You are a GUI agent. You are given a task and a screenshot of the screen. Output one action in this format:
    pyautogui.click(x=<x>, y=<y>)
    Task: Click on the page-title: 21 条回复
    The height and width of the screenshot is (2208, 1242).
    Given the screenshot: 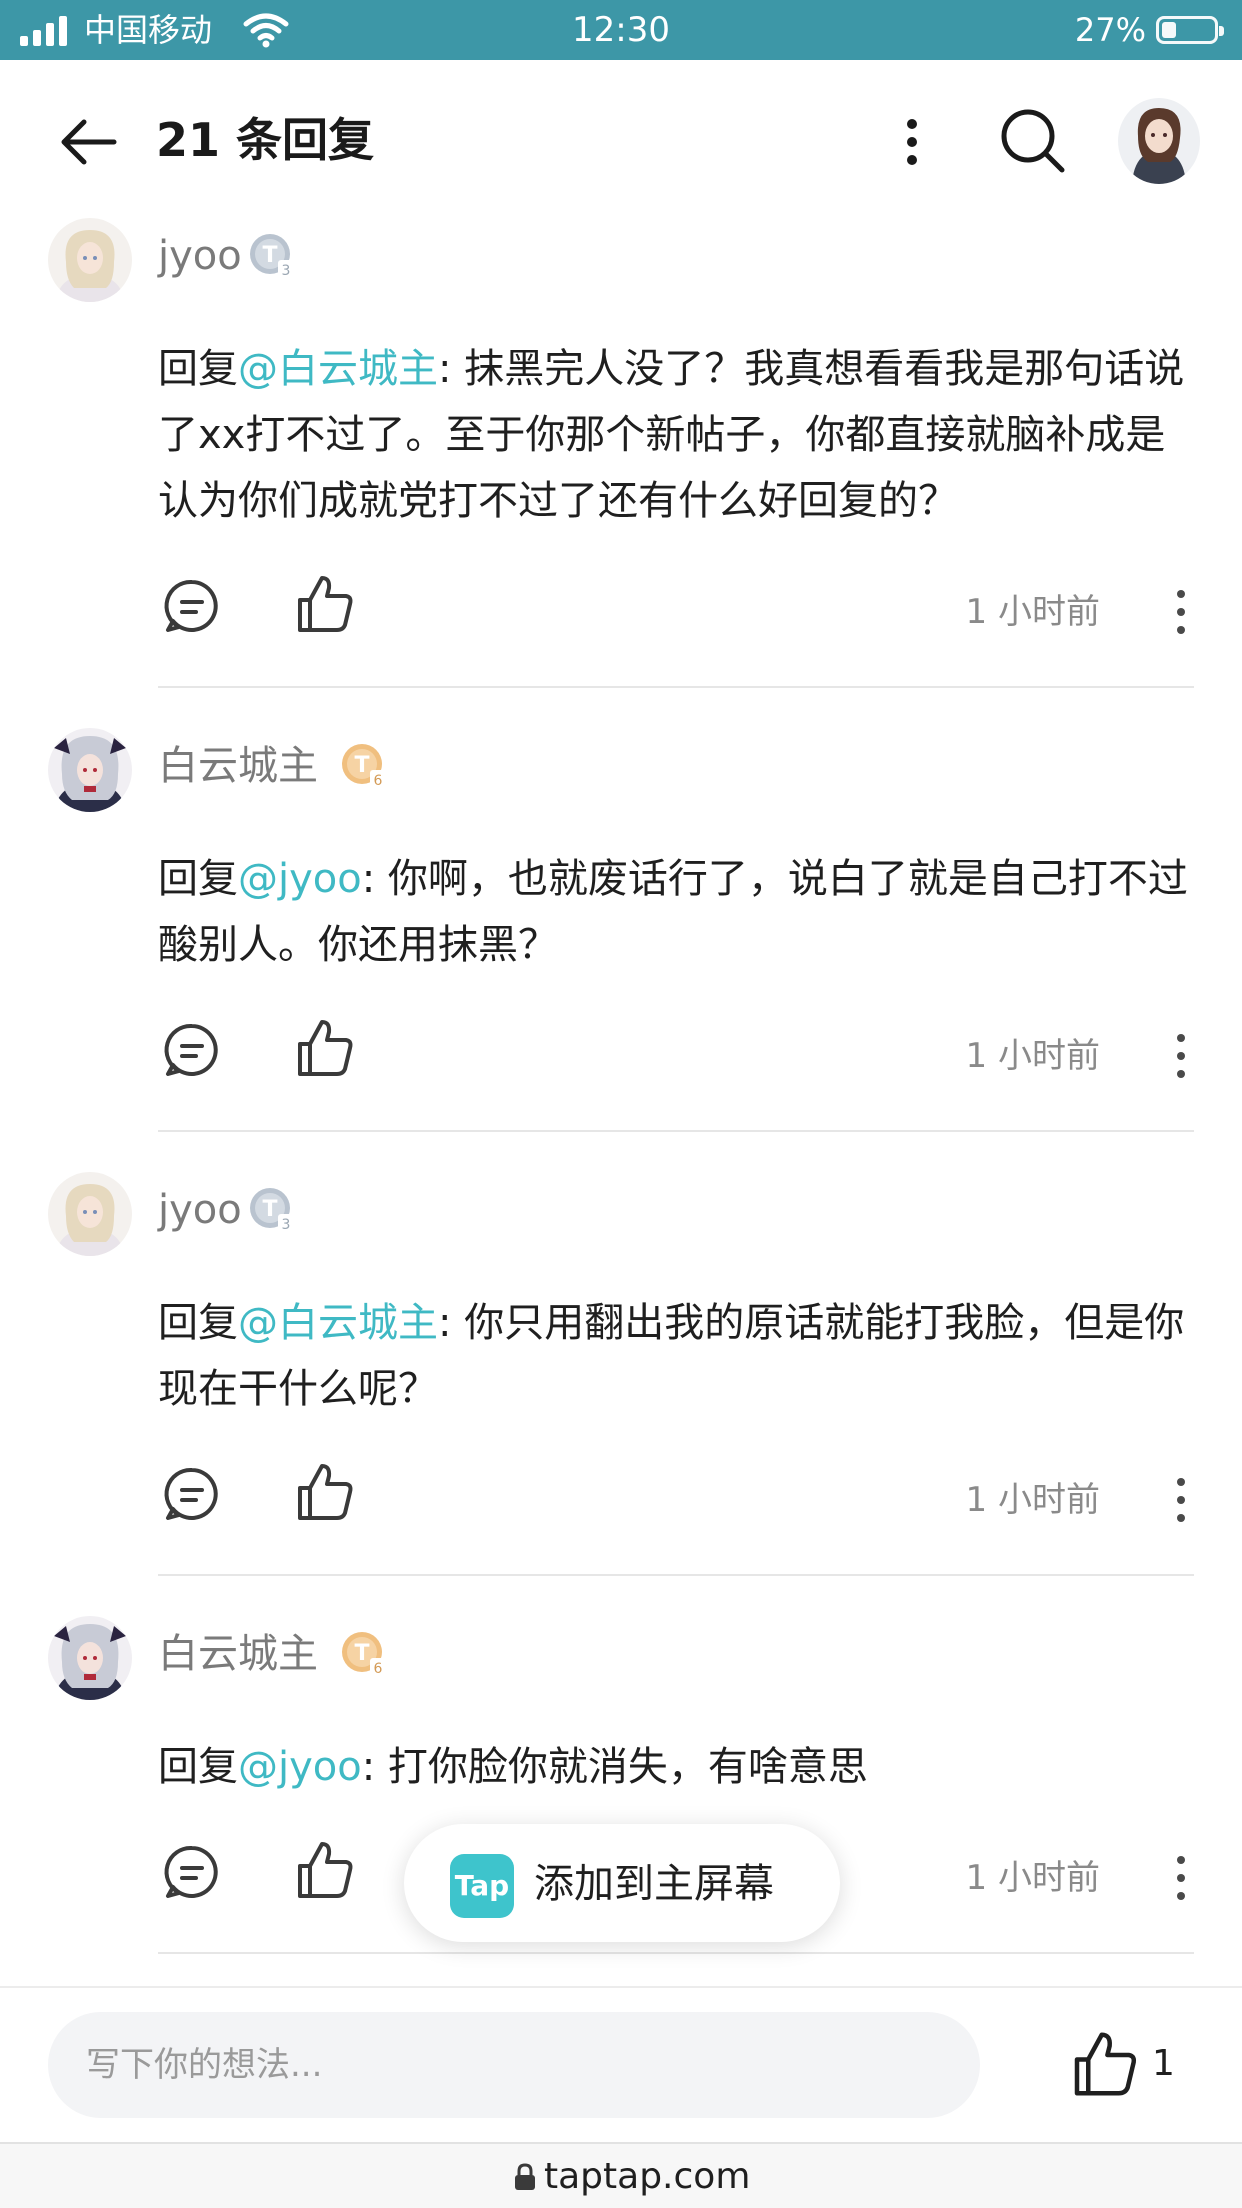 What is the action you would take?
    pyautogui.click(x=265, y=140)
    